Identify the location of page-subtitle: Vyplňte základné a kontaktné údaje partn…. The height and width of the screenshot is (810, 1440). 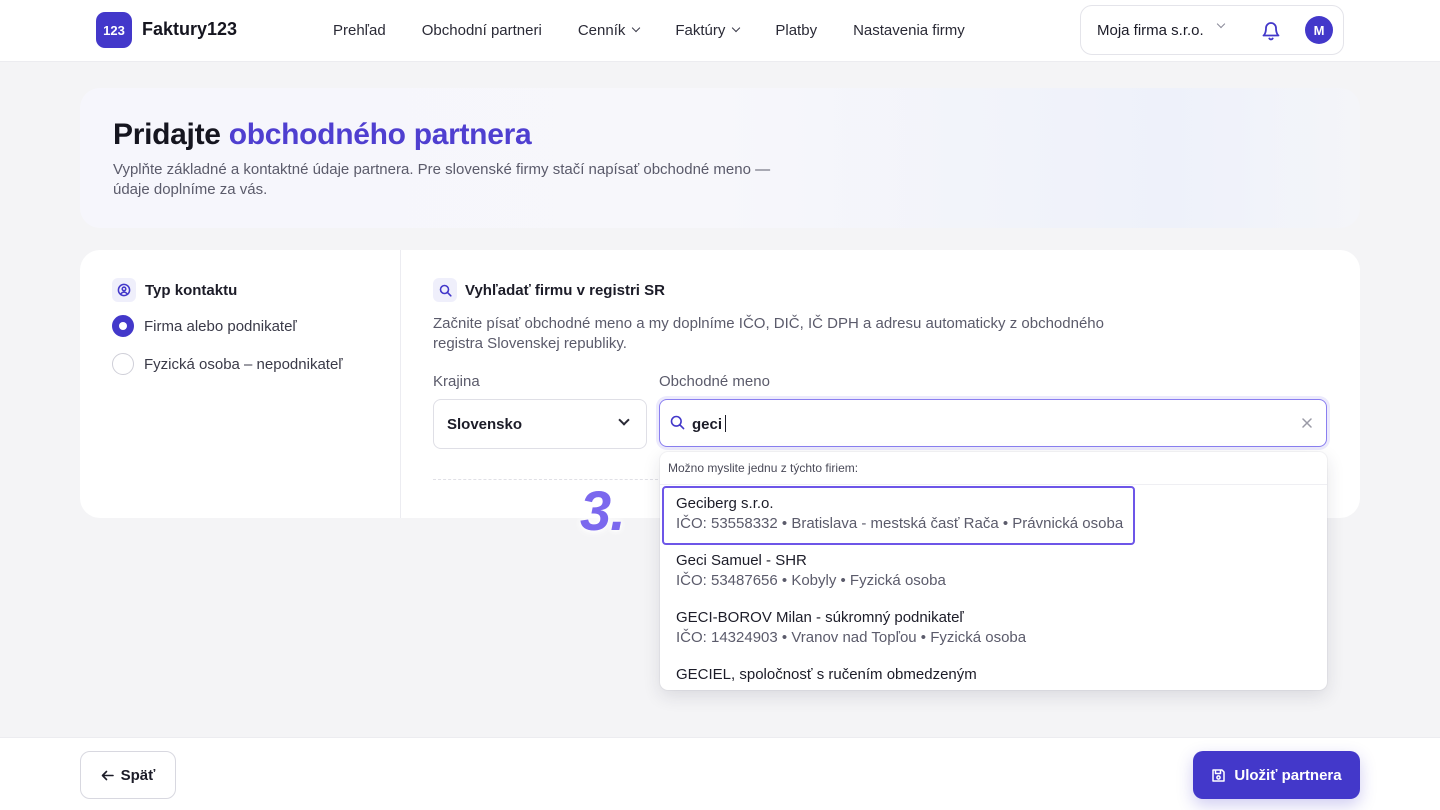
(442, 179).